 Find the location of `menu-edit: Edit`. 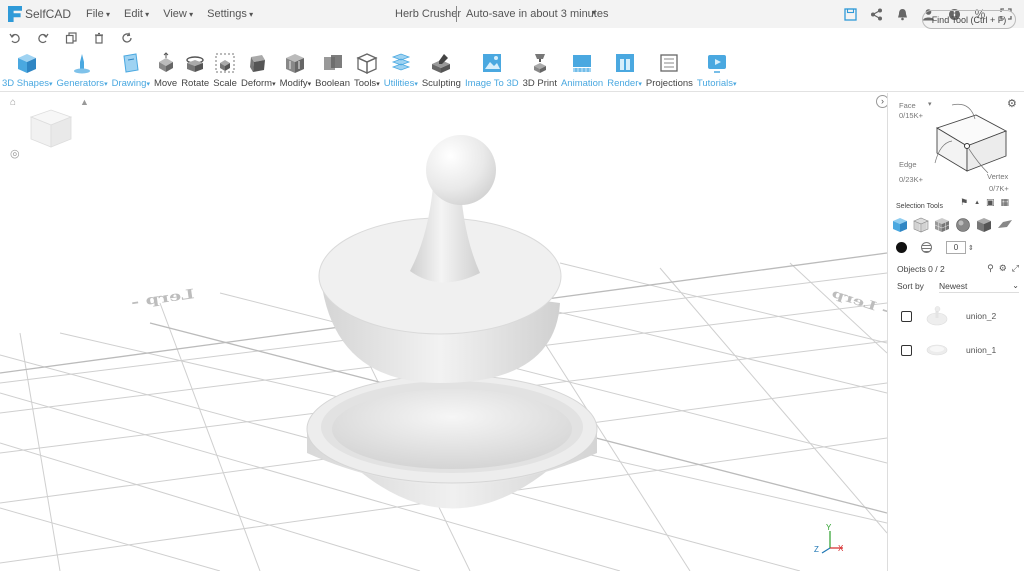

menu-edit: Edit is located at coordinates (136, 14).